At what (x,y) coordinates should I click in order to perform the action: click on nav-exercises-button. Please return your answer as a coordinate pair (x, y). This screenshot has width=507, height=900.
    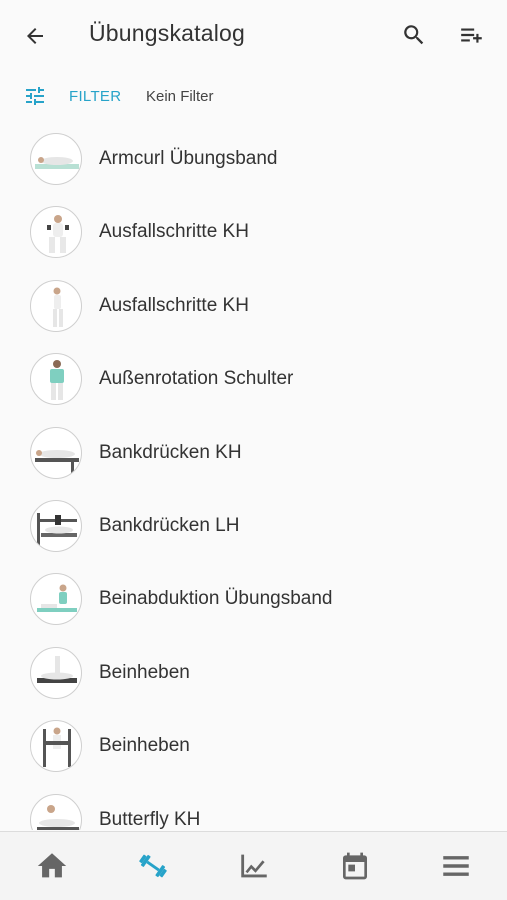
    Looking at the image, I should click on (153, 866).